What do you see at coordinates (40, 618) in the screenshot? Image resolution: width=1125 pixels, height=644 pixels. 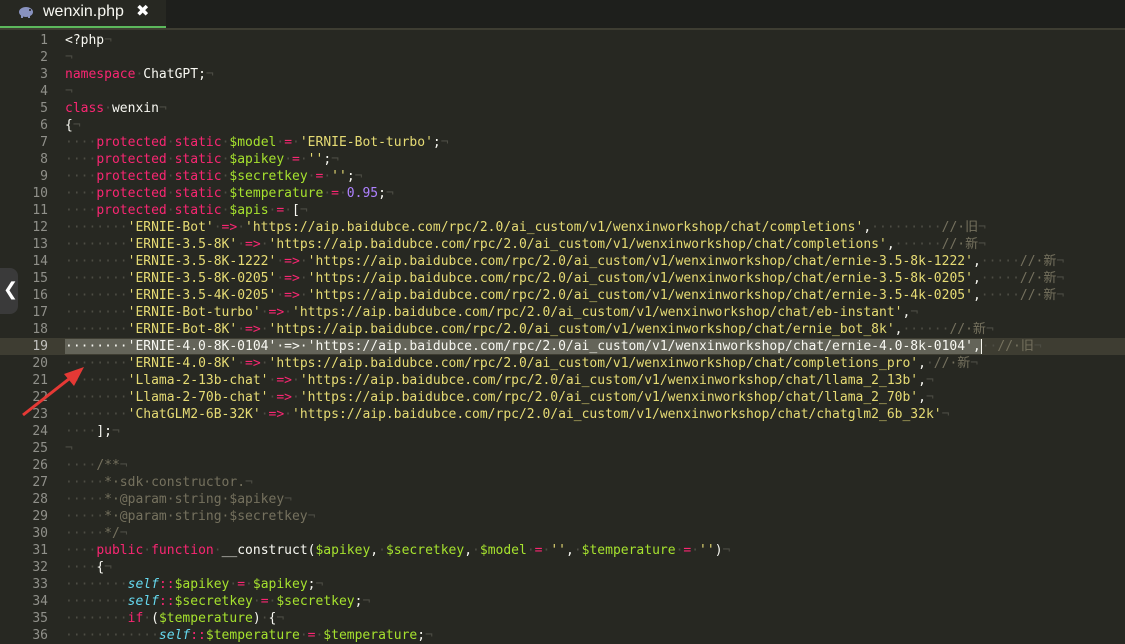 I see `line-number: 35` at bounding box center [40, 618].